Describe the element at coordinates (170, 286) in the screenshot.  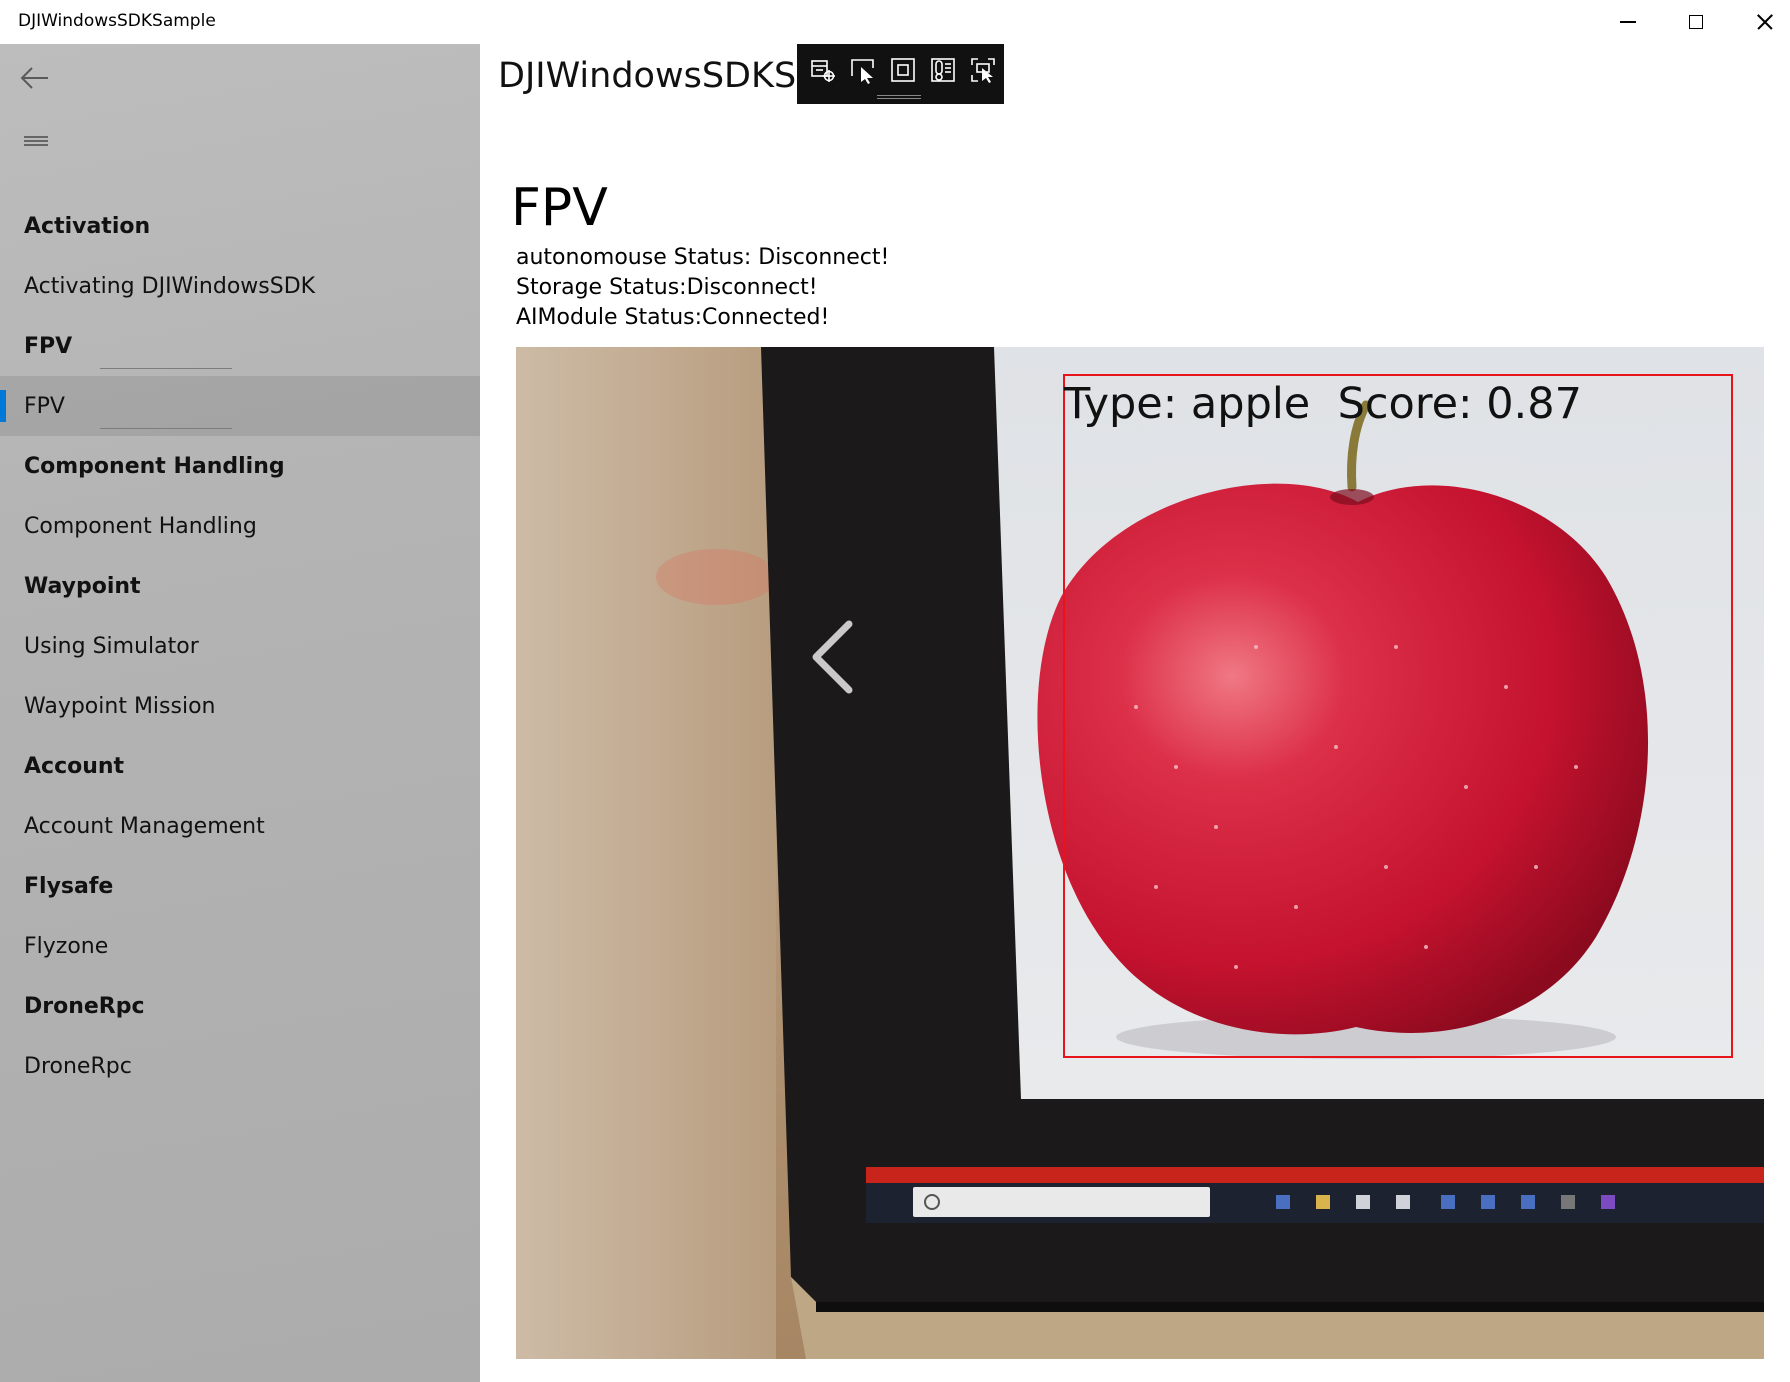
I see `nav-item-label: Activating DJIWindowsSDK` at that location.